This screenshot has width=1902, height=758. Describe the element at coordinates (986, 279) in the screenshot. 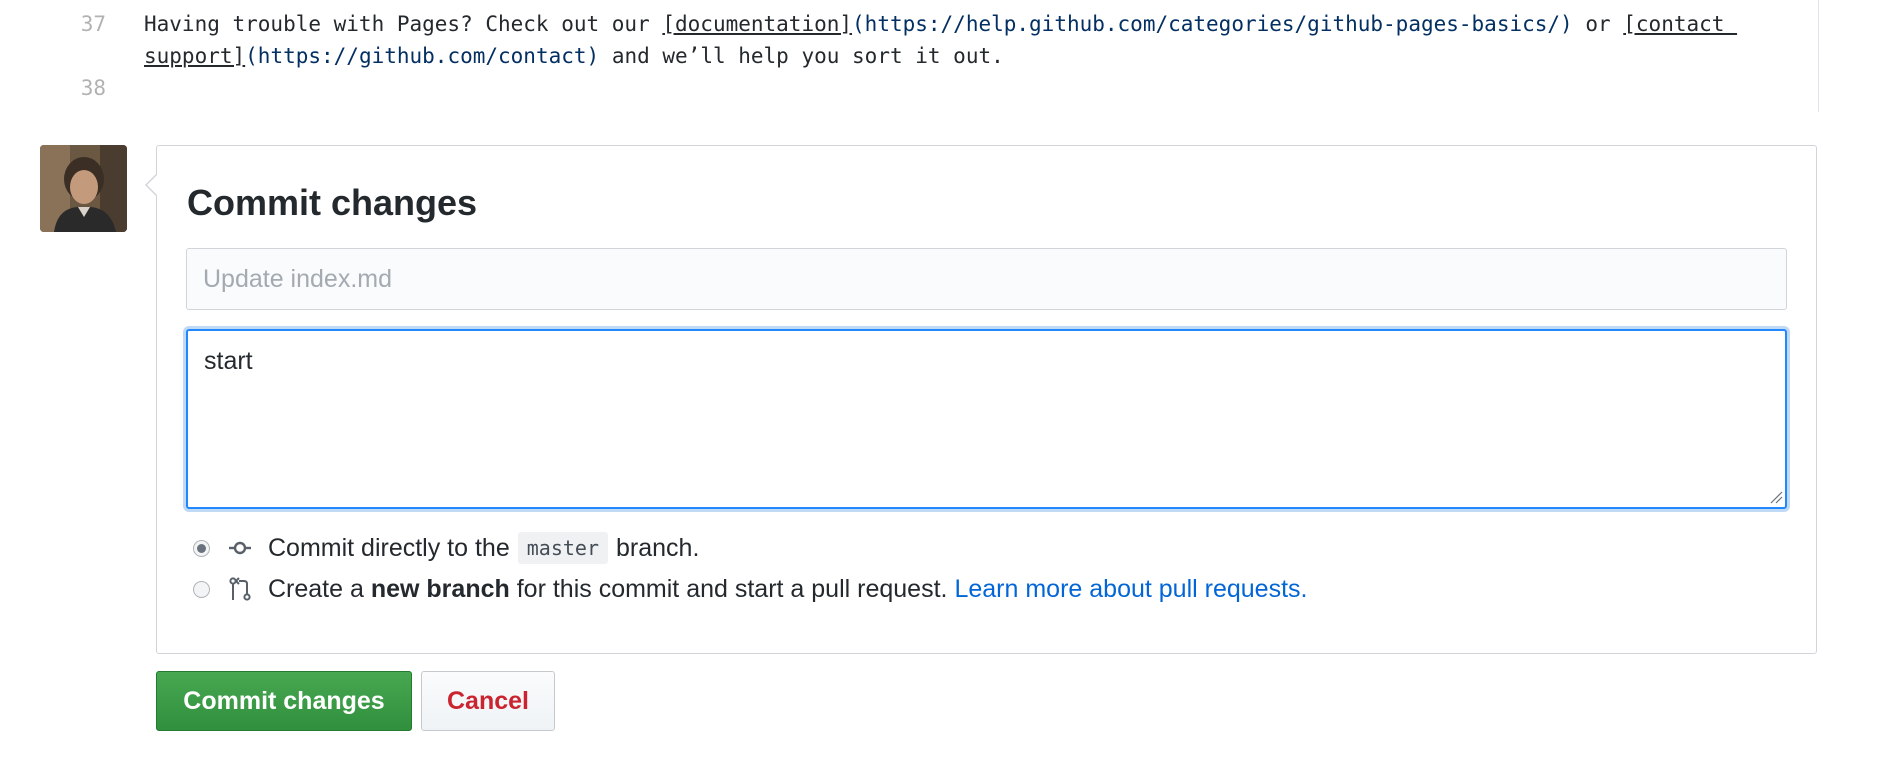

I see `commit-summary-input` at that location.